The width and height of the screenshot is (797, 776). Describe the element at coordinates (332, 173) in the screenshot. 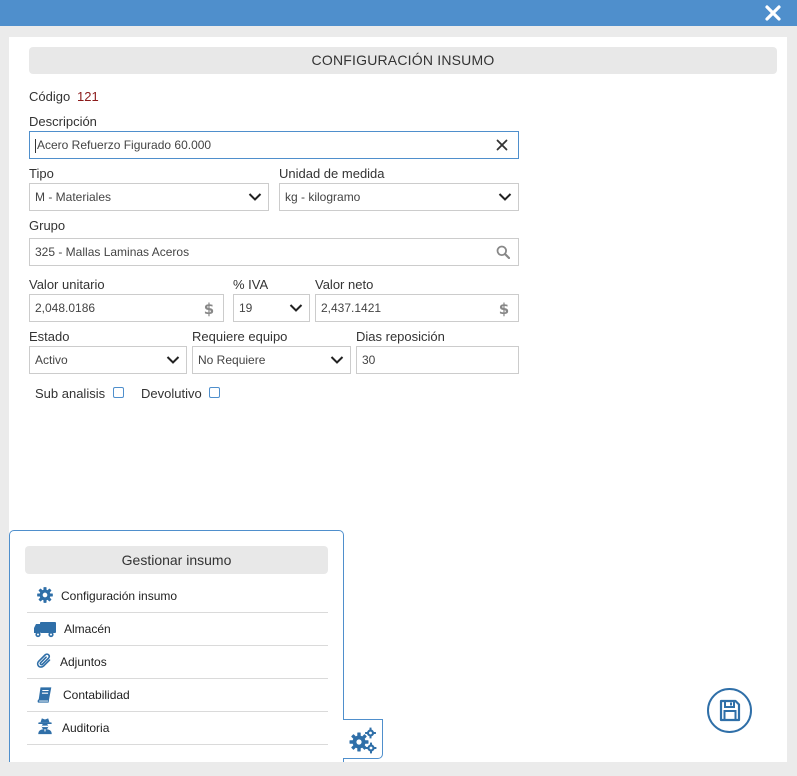

I see `unidad-label: Unidad de medida` at that location.